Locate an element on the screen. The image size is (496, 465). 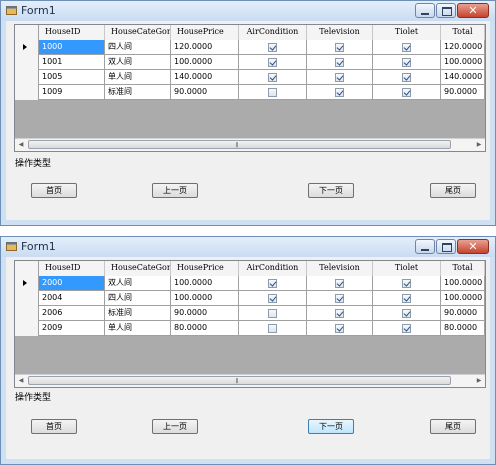
scrollbar-thumb: ||| is located at coordinates (239, 144).